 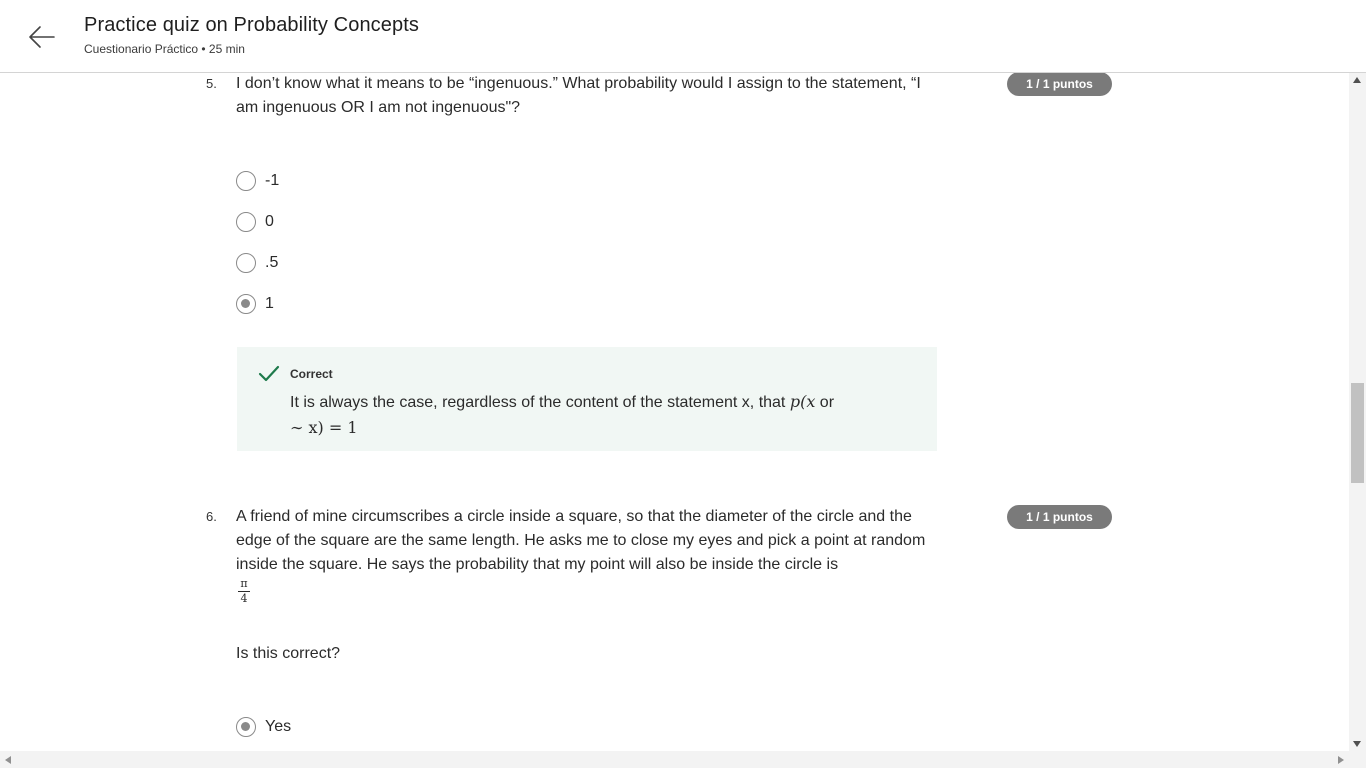 I want to click on option-label: Yes, so click(x=278, y=726).